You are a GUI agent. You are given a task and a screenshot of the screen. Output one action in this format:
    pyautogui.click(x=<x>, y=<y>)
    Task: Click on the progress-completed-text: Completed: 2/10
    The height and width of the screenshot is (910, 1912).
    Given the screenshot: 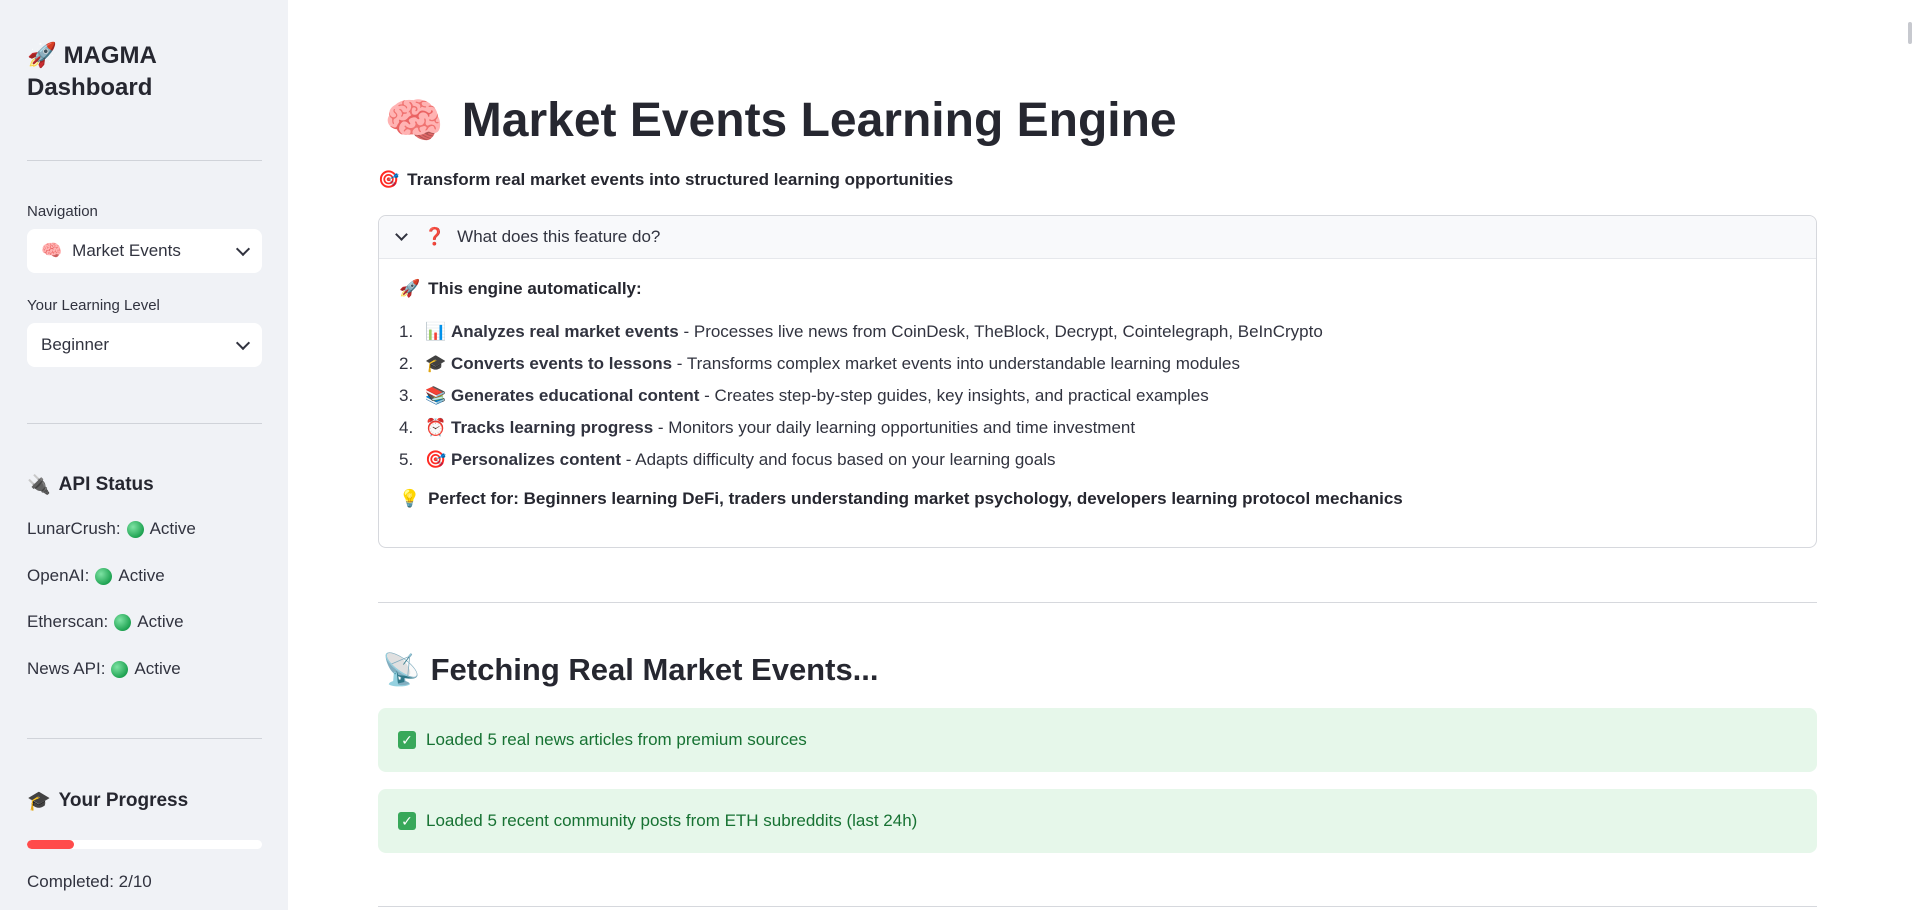 What is the action you would take?
    pyautogui.click(x=89, y=881)
    